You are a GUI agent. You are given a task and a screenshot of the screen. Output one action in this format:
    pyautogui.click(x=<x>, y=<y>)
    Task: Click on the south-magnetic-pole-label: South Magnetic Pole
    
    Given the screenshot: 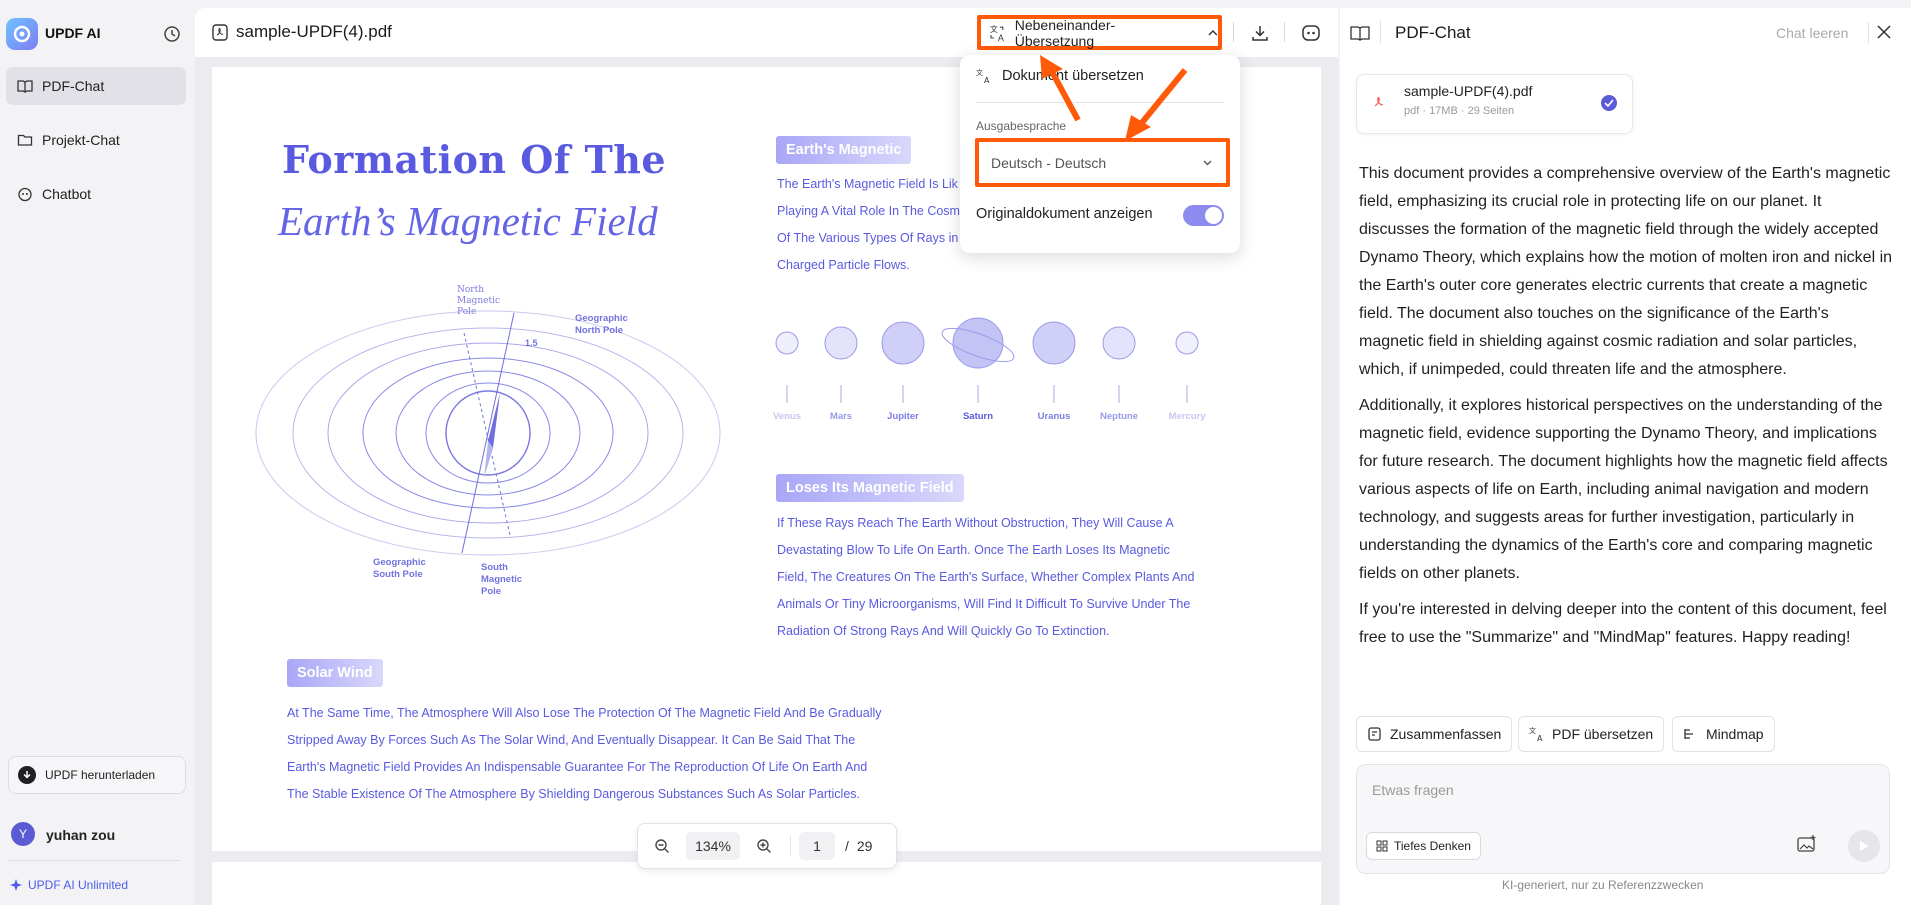 What is the action you would take?
    pyautogui.click(x=502, y=579)
    